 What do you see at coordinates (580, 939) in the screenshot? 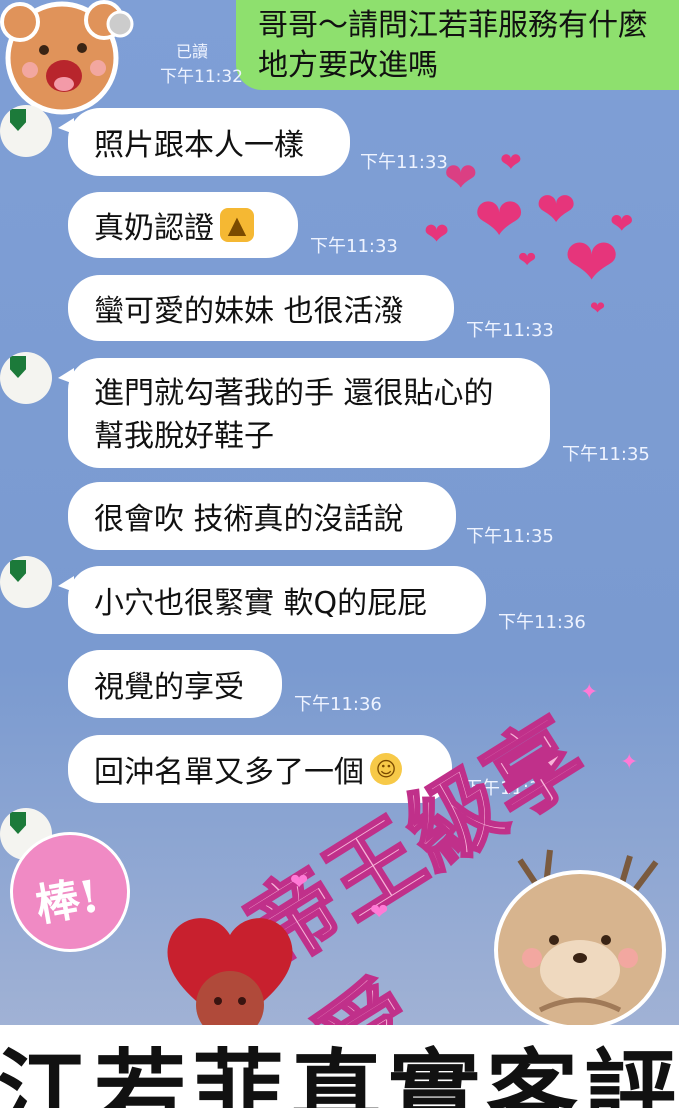
I see `deer-sticker-icon` at bounding box center [580, 939].